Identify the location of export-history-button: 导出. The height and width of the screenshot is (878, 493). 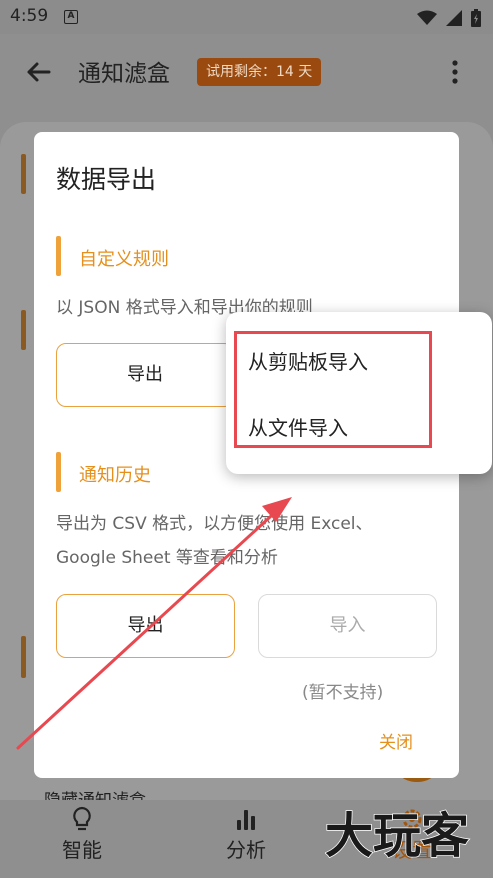
(145, 626).